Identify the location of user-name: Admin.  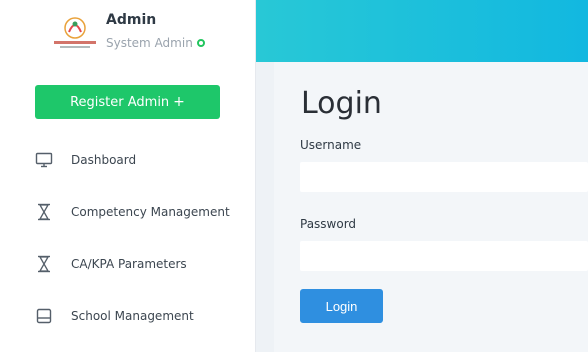
(131, 20).